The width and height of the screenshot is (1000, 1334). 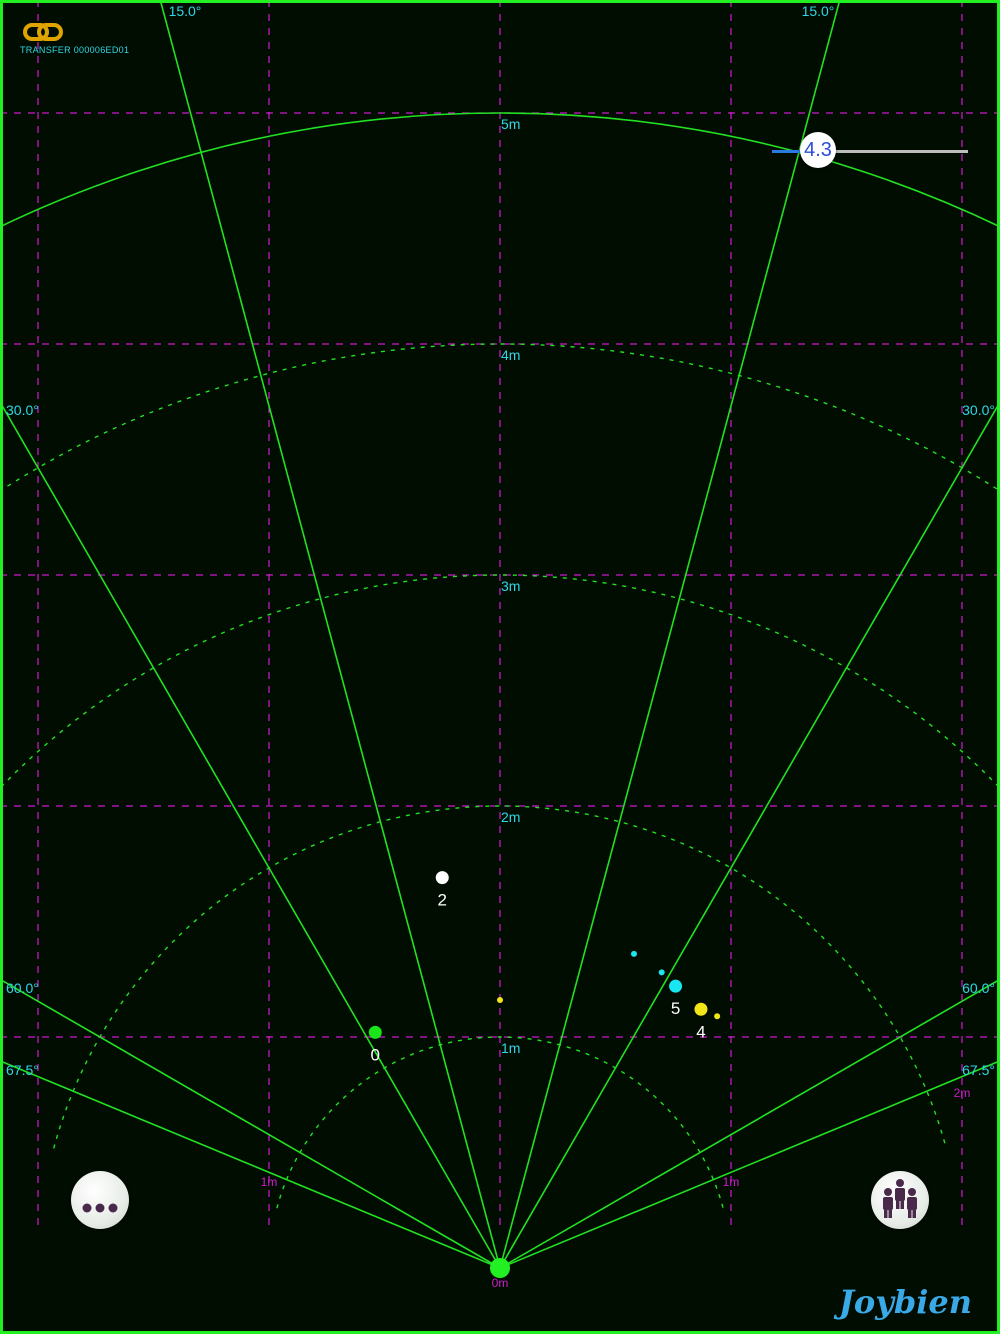 I want to click on slider-value: 4.3, so click(x=818, y=149).